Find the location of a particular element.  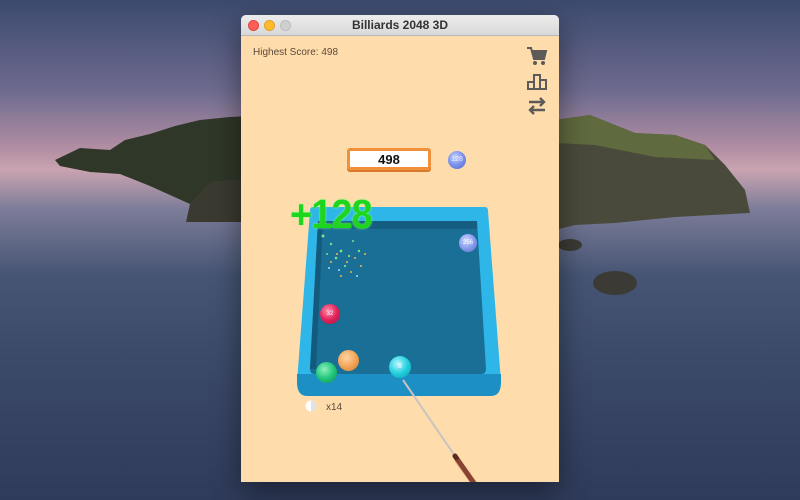

current-score-box: 498 is located at coordinates (389, 159).